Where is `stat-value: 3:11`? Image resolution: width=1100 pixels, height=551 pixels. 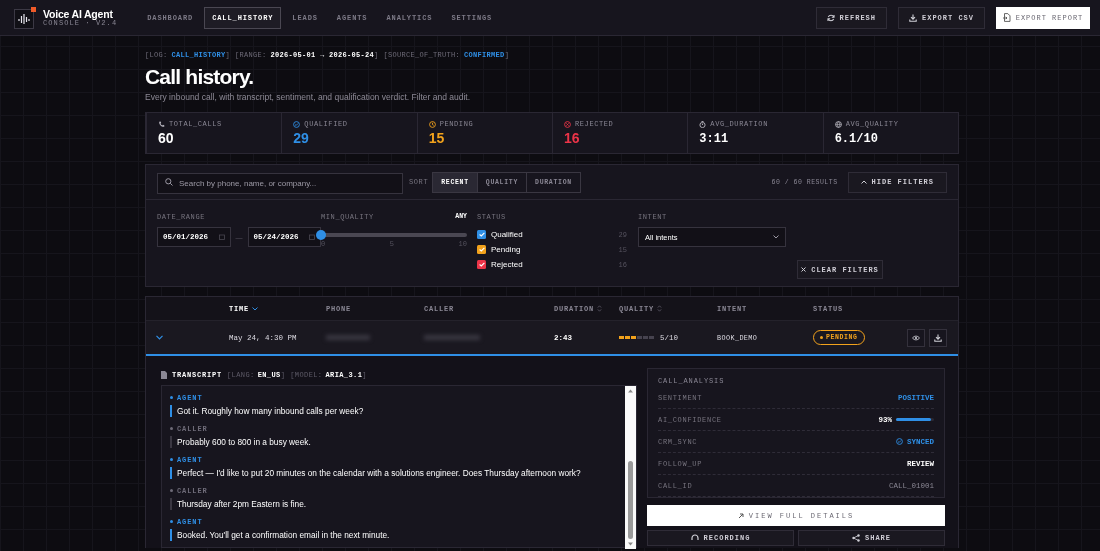
stat-value: 3:11 is located at coordinates (714, 139).